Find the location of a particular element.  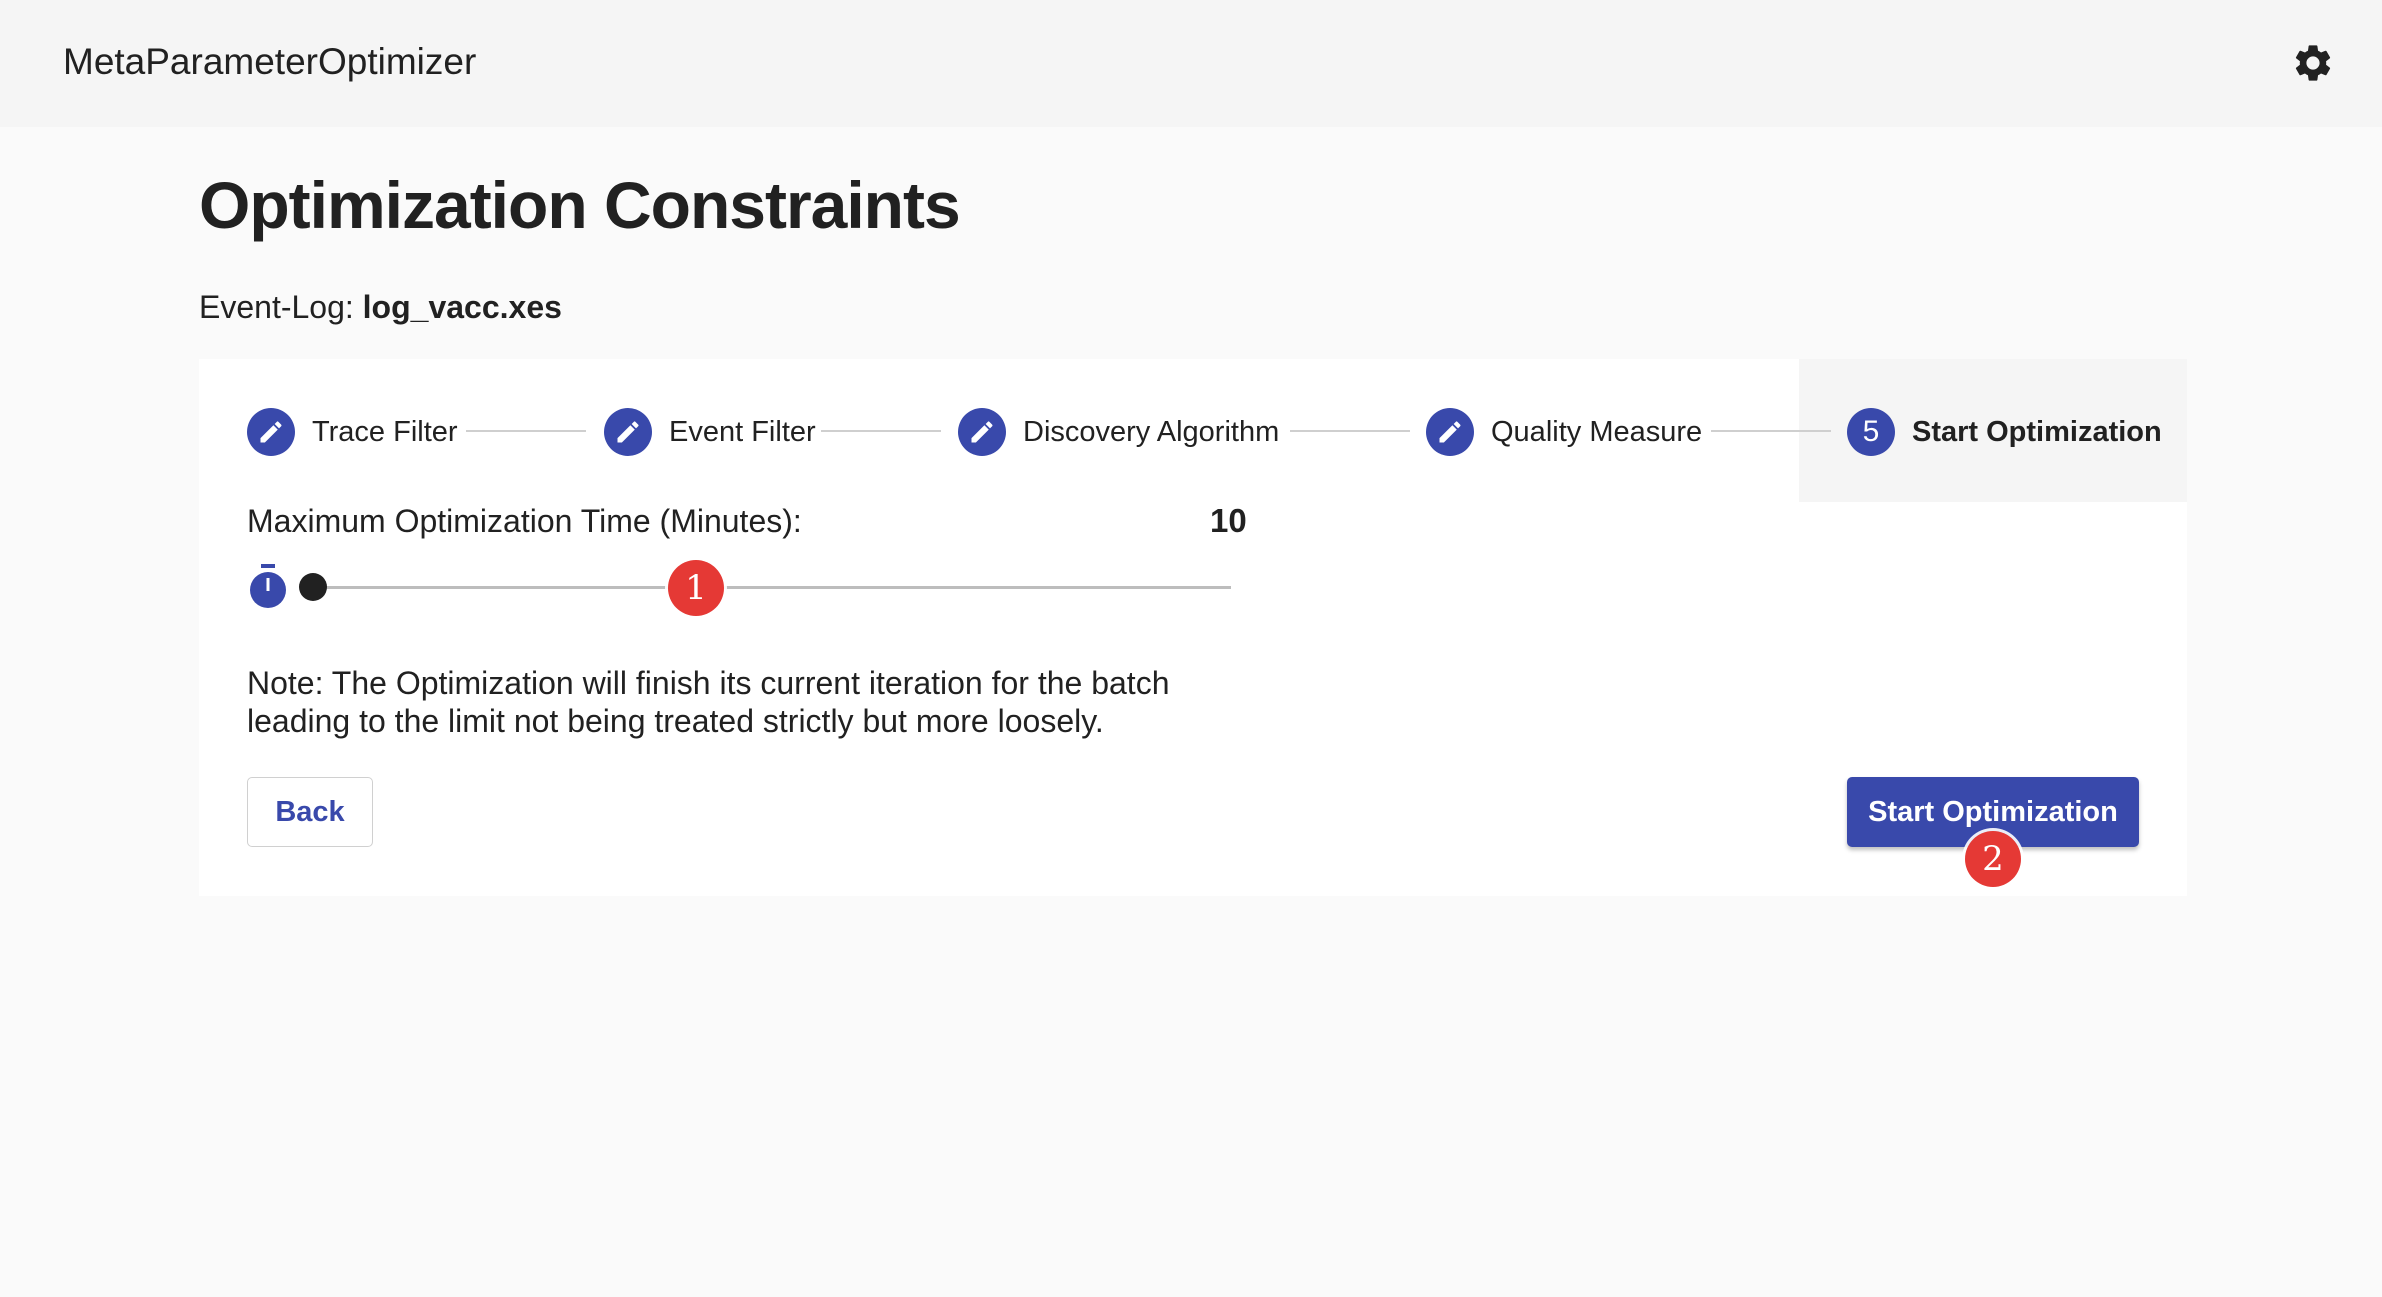

max-time-slider is located at coordinates (765, 587).